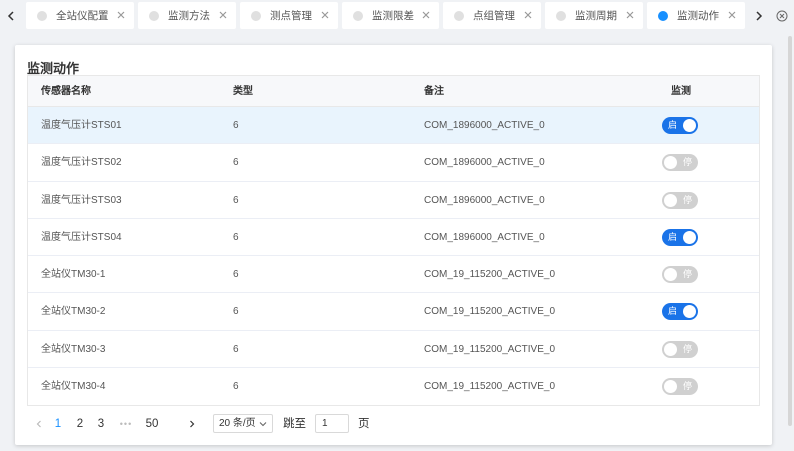 The width and height of the screenshot is (794, 451). I want to click on scrollbar-thumb, so click(790, 231).